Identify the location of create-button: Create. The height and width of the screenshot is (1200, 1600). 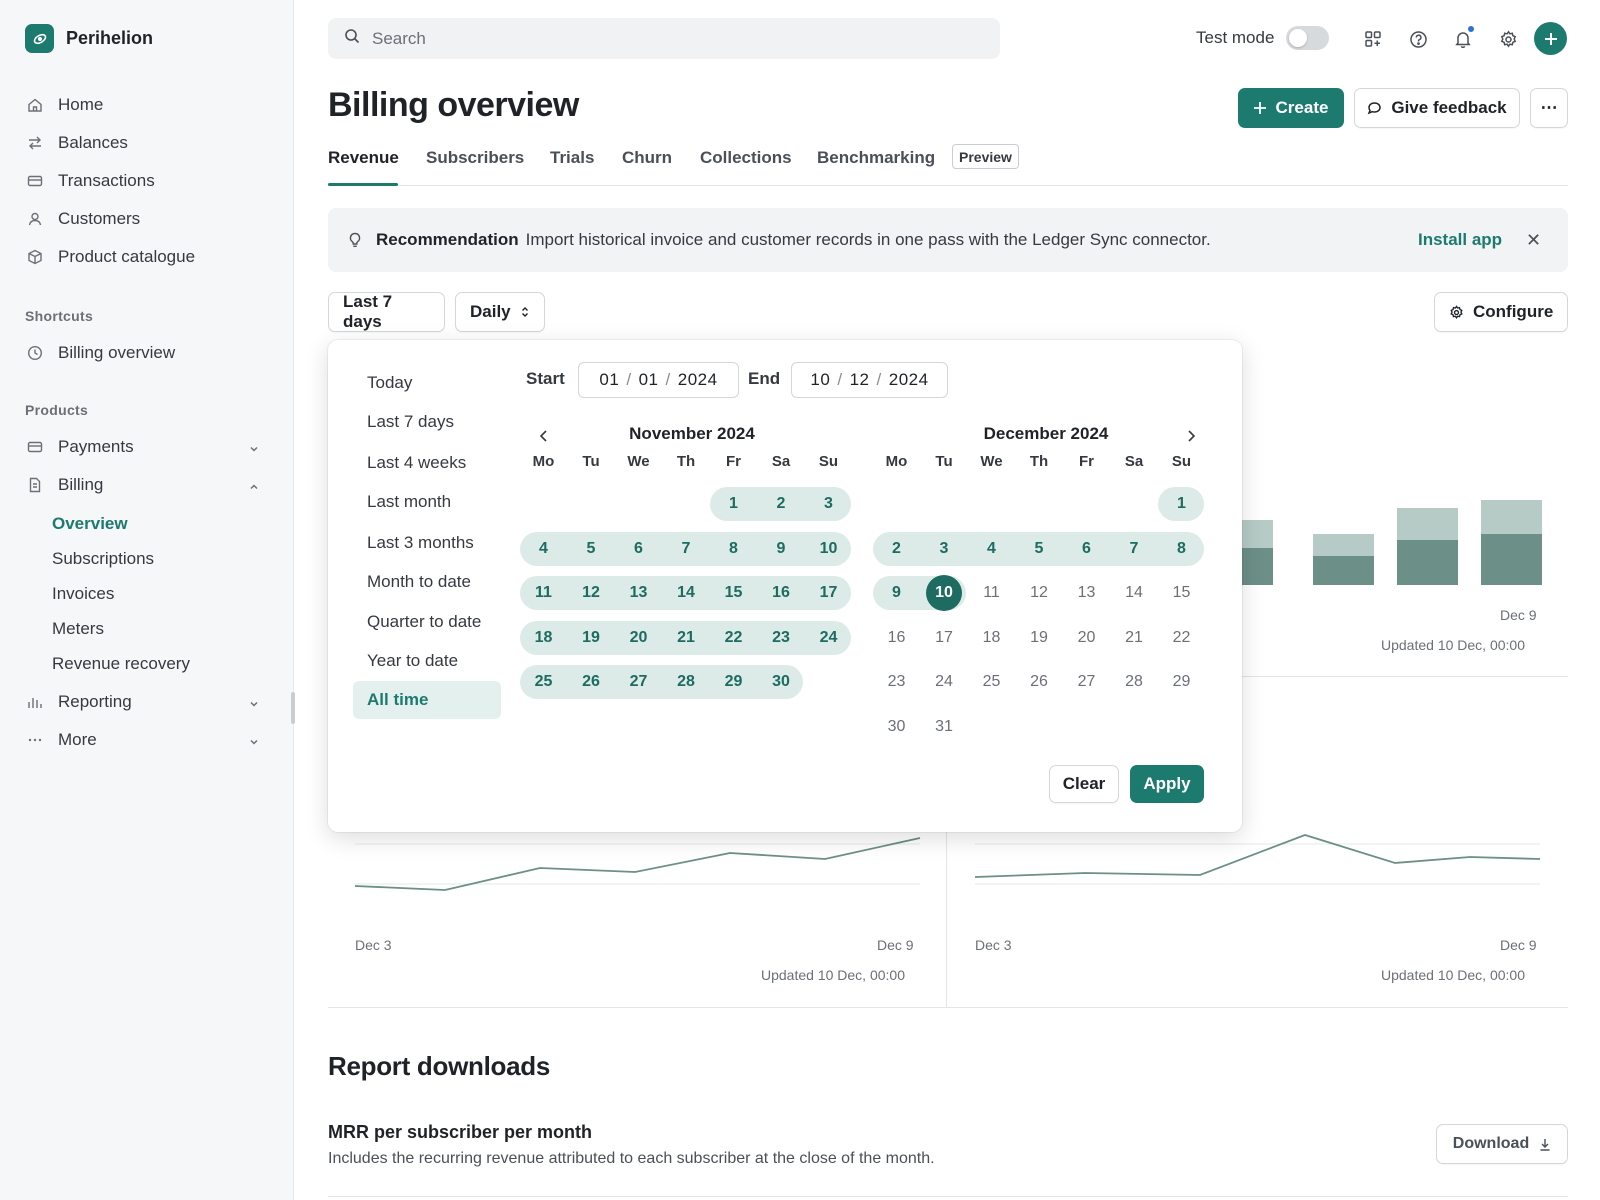
(1291, 108).